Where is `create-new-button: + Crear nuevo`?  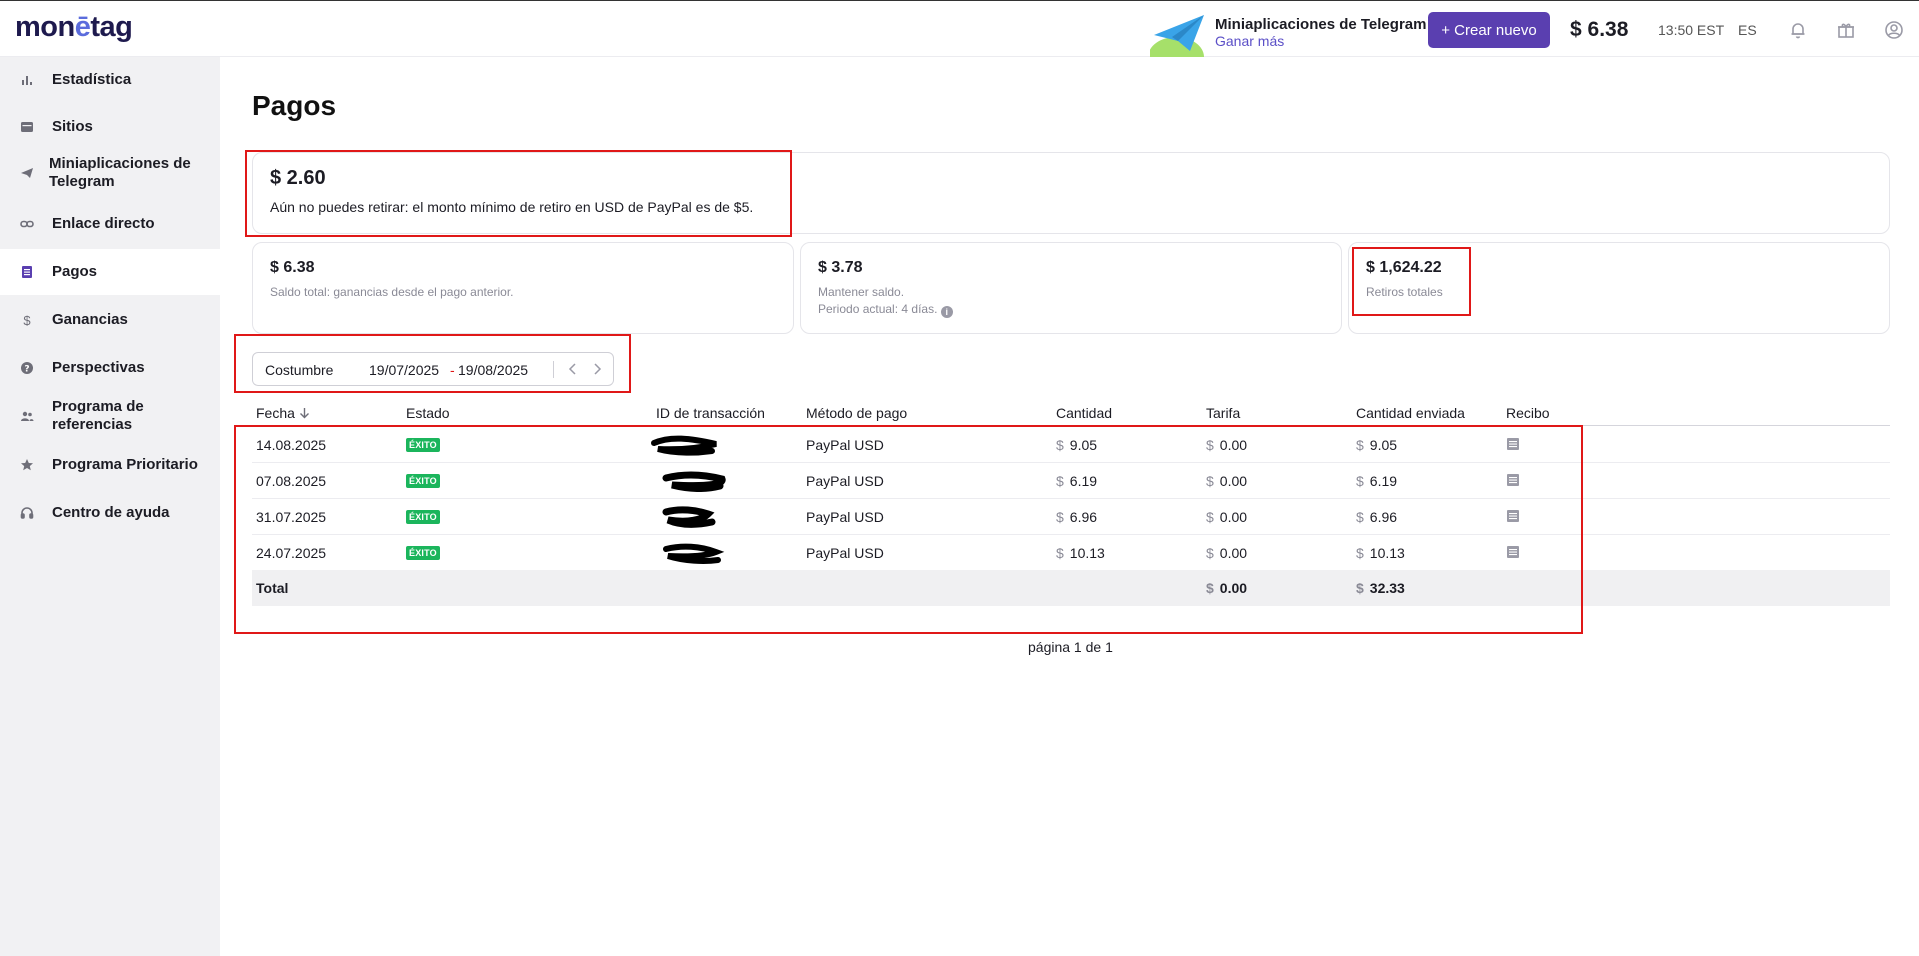 create-new-button: + Crear nuevo is located at coordinates (1489, 30).